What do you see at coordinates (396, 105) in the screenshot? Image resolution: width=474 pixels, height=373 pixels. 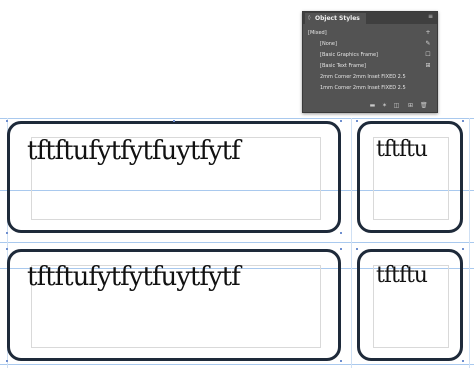 I see `clear-attributes-icon: ◫` at bounding box center [396, 105].